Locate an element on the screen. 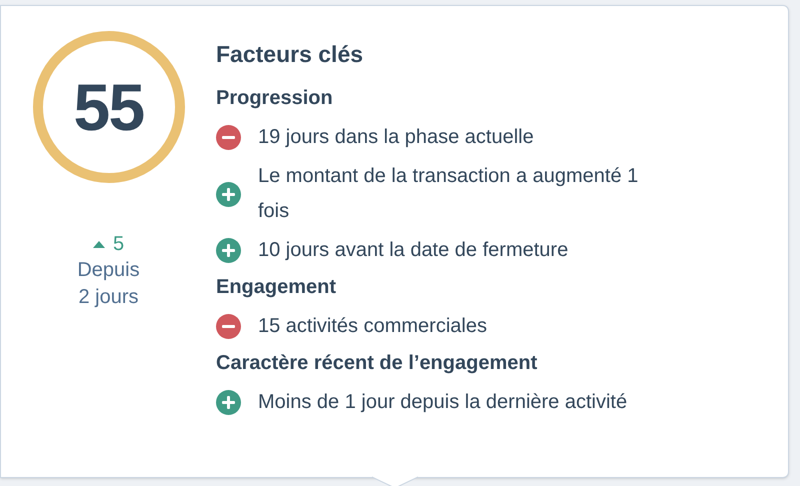 Image resolution: width=800 pixels, height=486 pixels. section-heading: Progression is located at coordinates (275, 98).